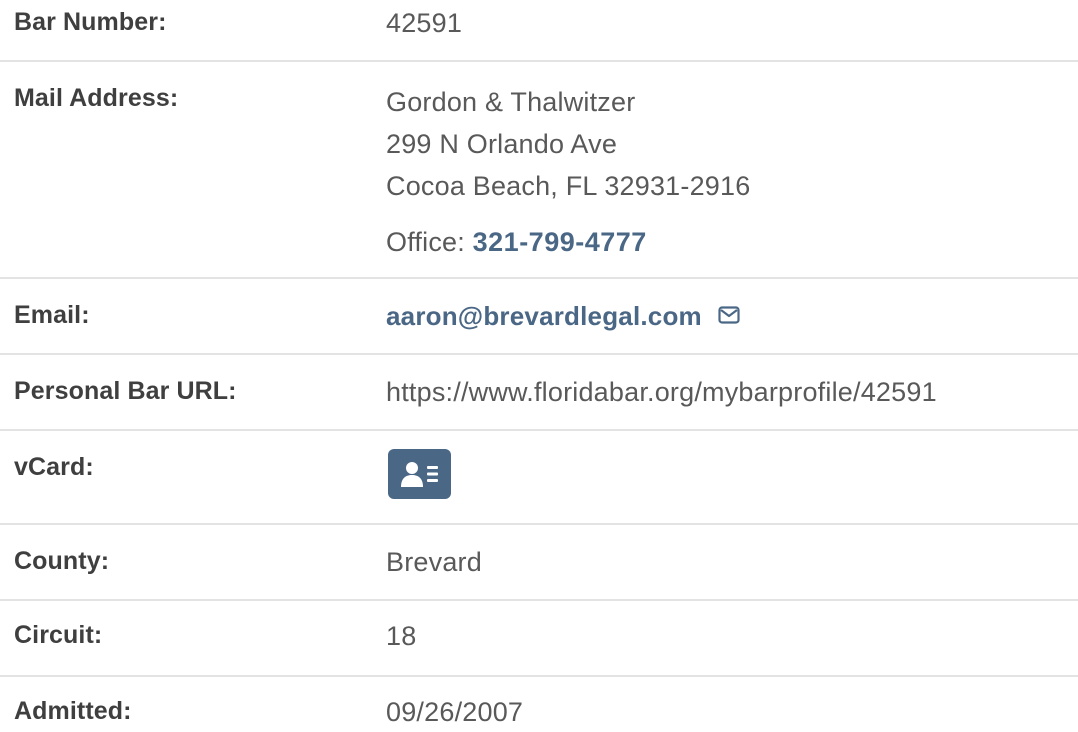  I want to click on vcard-download-button, so click(419, 474).